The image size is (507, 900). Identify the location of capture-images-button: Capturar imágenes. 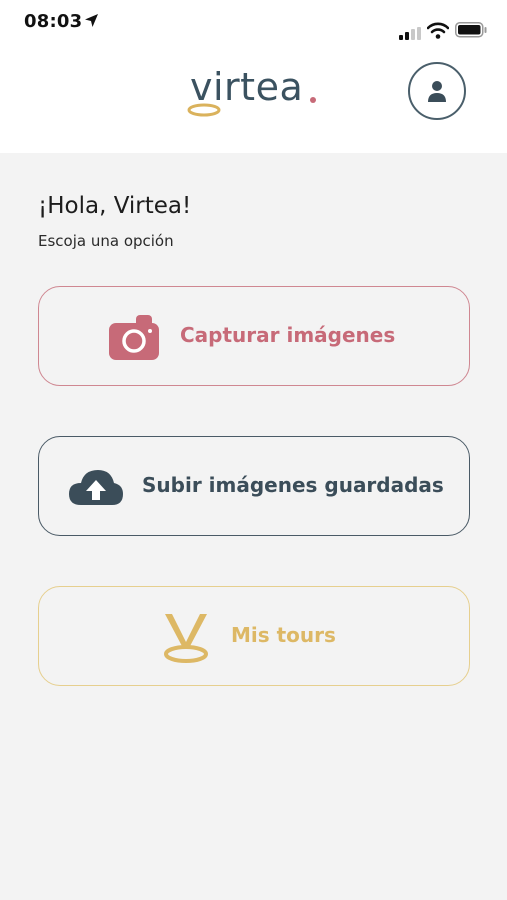
(254, 336).